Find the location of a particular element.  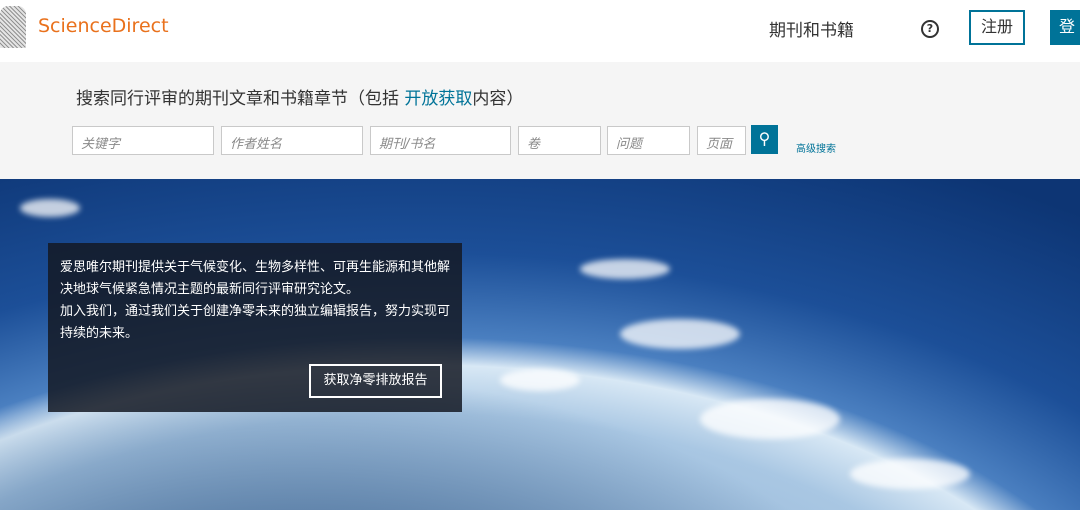

search-button: ⚲ is located at coordinates (764, 139).